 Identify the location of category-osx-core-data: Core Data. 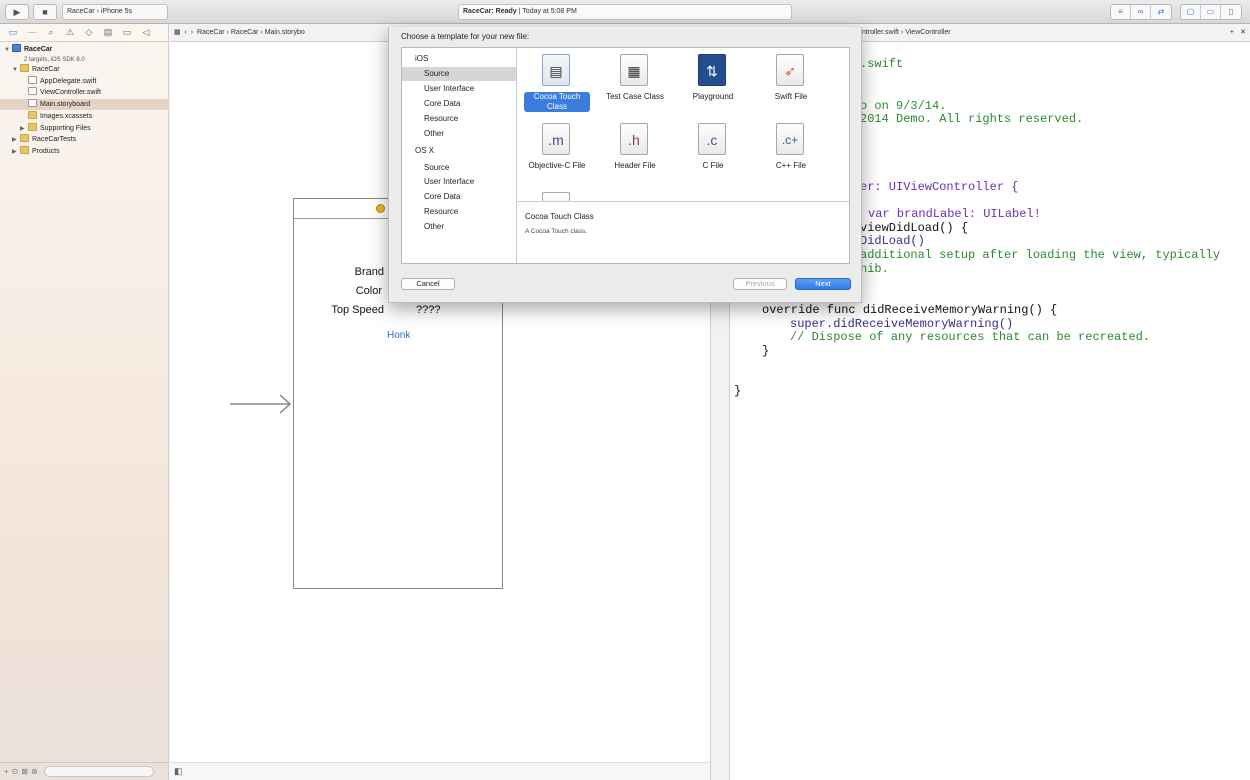
(459, 197).